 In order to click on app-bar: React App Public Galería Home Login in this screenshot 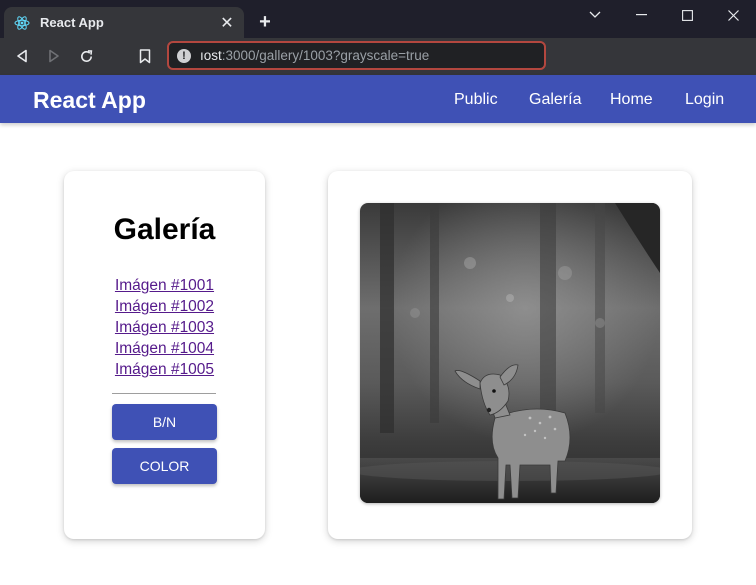, I will do `click(378, 99)`.